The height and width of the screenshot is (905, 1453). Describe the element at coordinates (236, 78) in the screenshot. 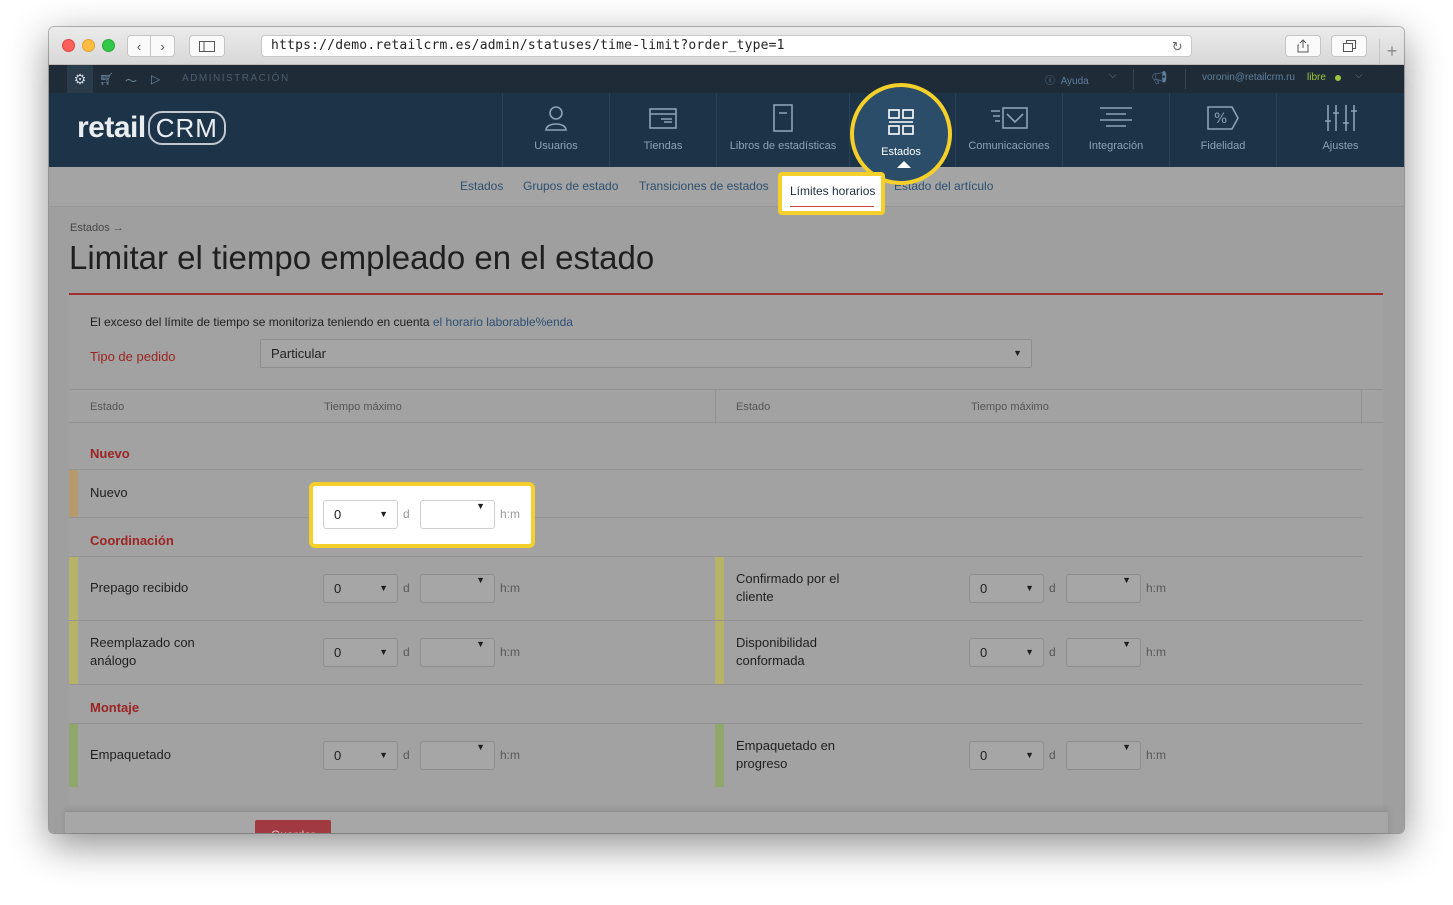

I see `admin-section-label: ADMINISTRACIÓN` at that location.